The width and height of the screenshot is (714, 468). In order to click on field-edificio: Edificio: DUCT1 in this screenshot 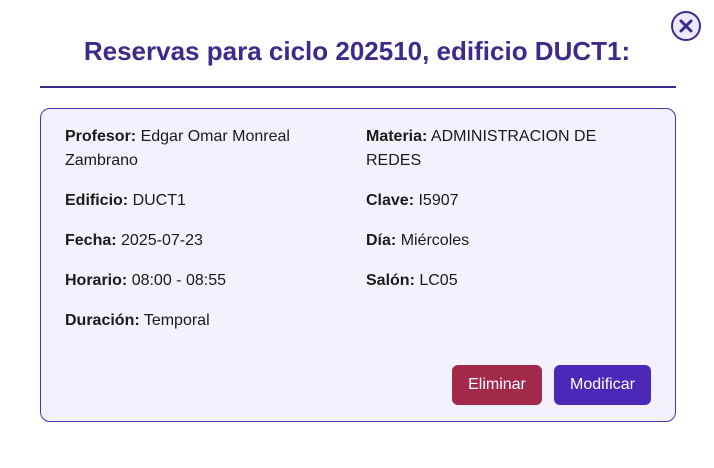, I will do `click(200, 201)`.